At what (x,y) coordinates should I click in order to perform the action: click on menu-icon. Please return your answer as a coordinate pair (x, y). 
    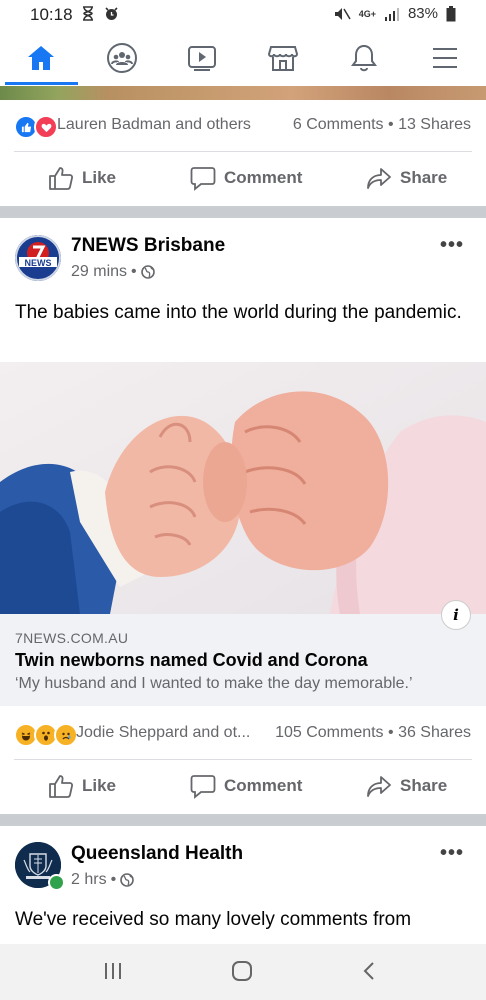
    Looking at the image, I should click on (445, 58).